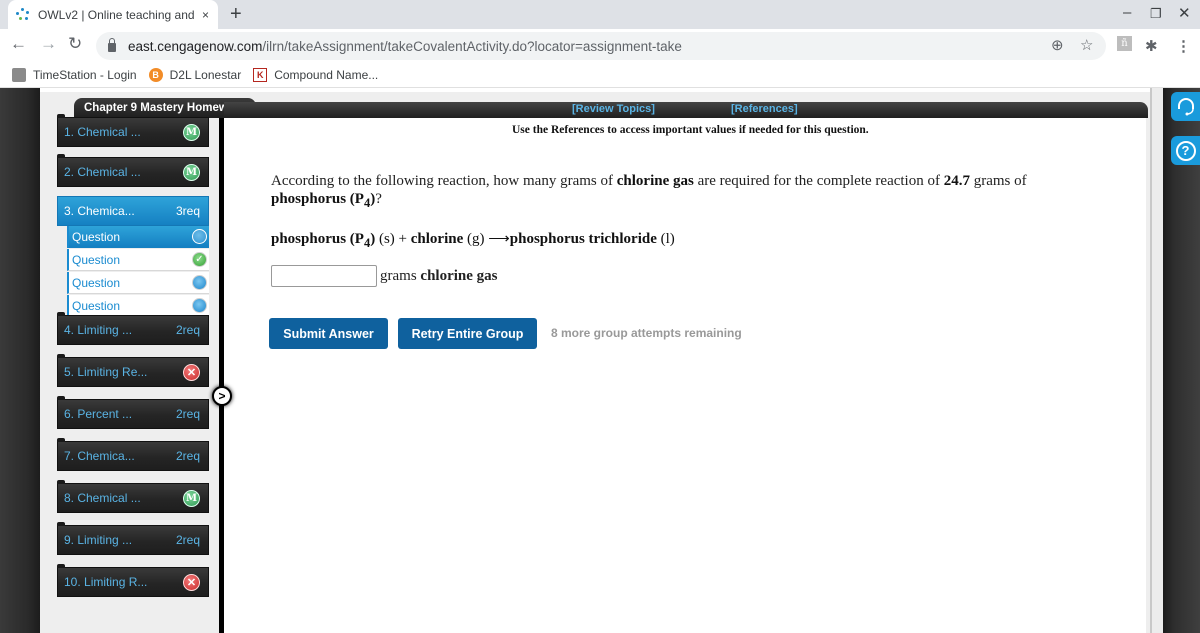 This screenshot has width=1200, height=633. Describe the element at coordinates (328, 333) in the screenshot. I see `submit-answer-button: Submit Answer` at that location.